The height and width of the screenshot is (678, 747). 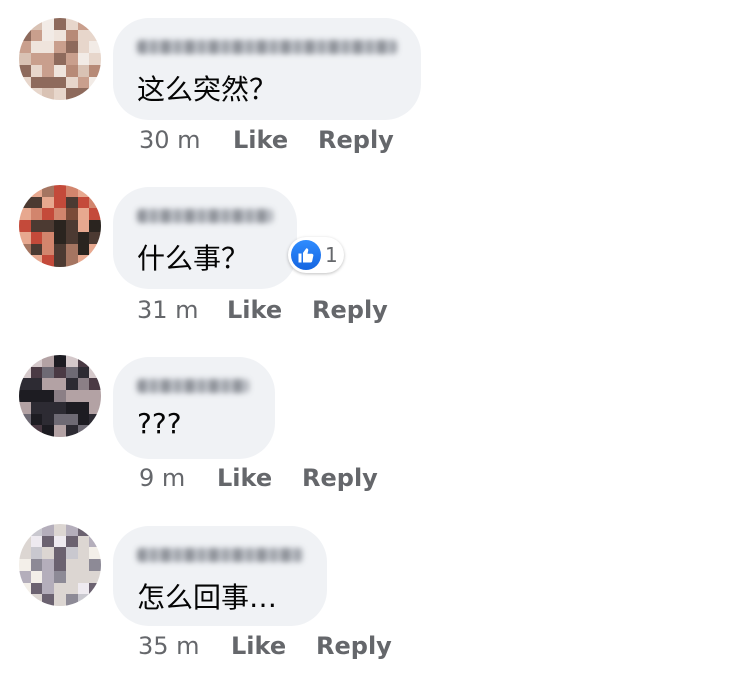 I want to click on comment-timestamp: 30 m, so click(x=170, y=140).